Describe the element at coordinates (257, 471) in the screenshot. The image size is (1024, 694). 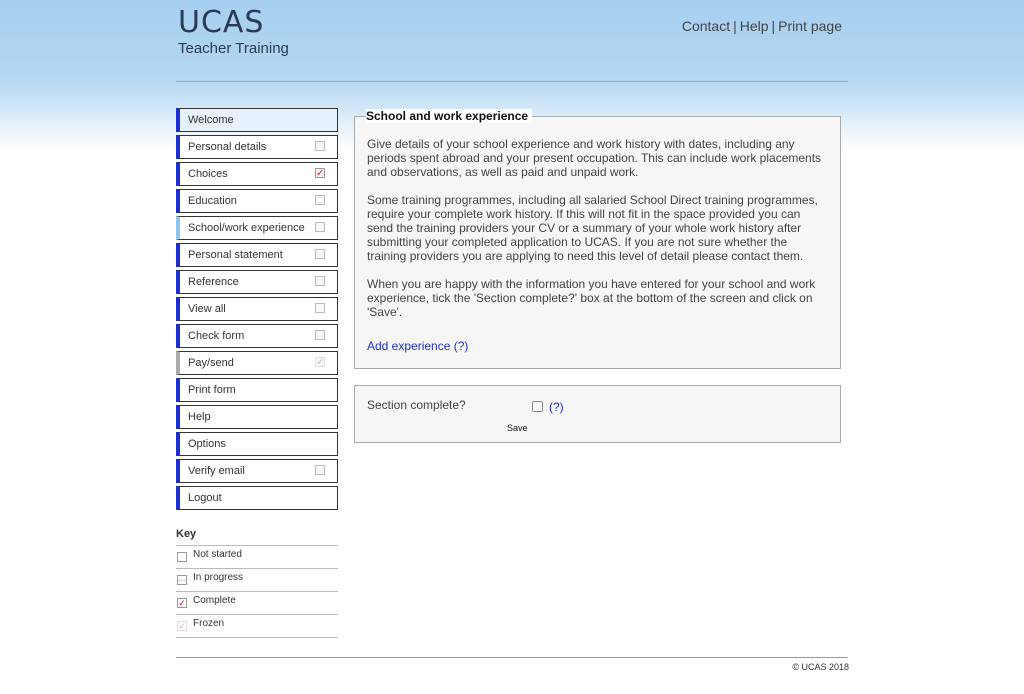
I see `sidebar-item-verify-email: Verify email` at that location.